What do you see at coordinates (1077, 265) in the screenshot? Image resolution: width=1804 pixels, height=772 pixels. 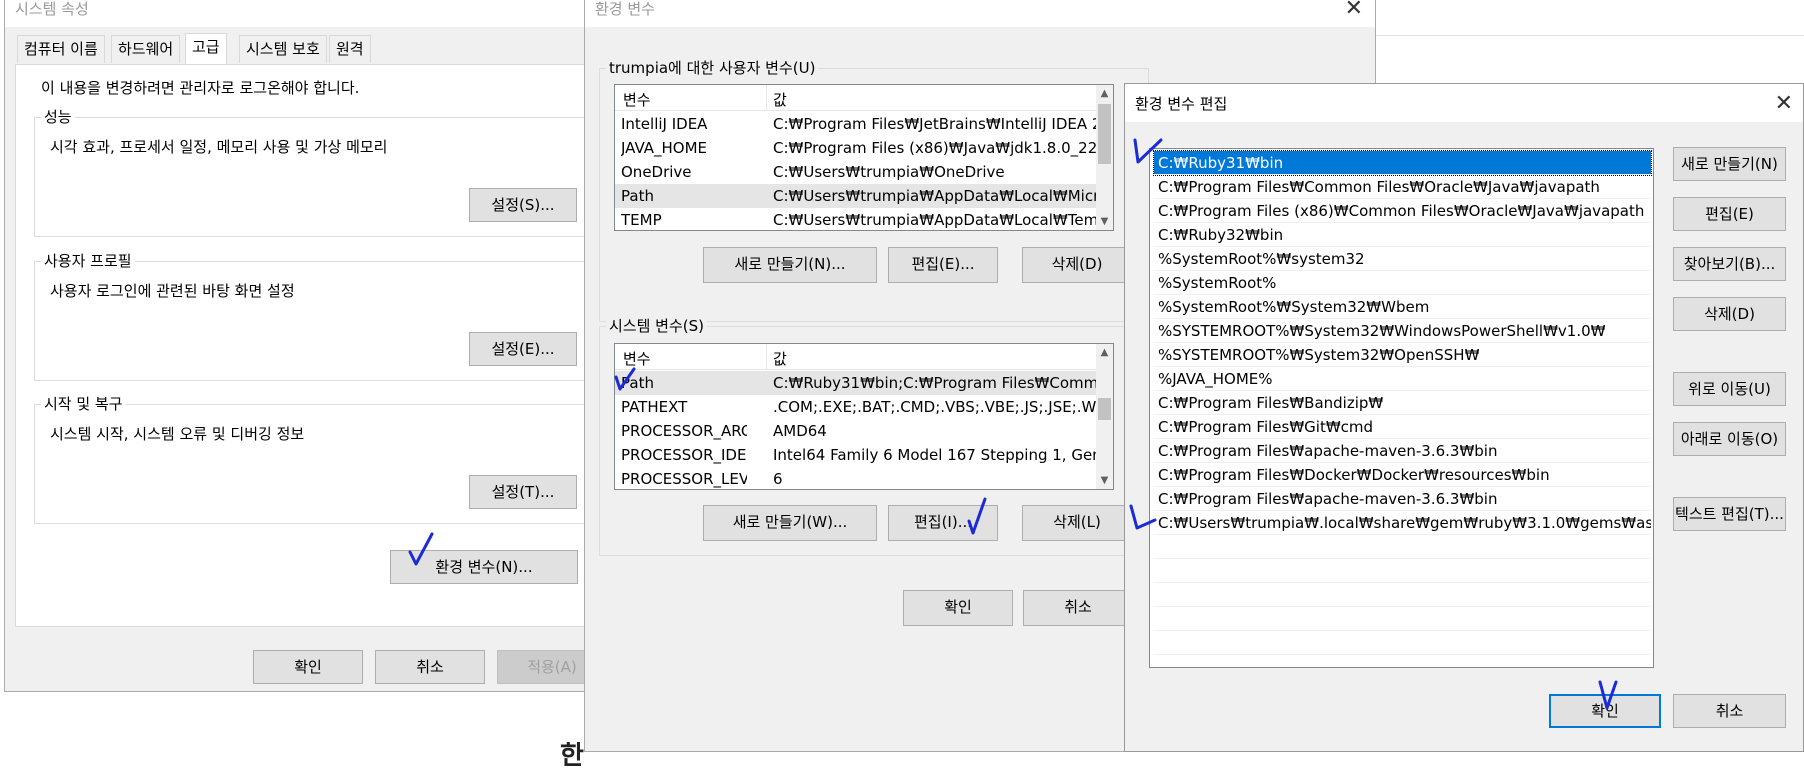 I see `user-delete-button: 삭제(D)` at bounding box center [1077, 265].